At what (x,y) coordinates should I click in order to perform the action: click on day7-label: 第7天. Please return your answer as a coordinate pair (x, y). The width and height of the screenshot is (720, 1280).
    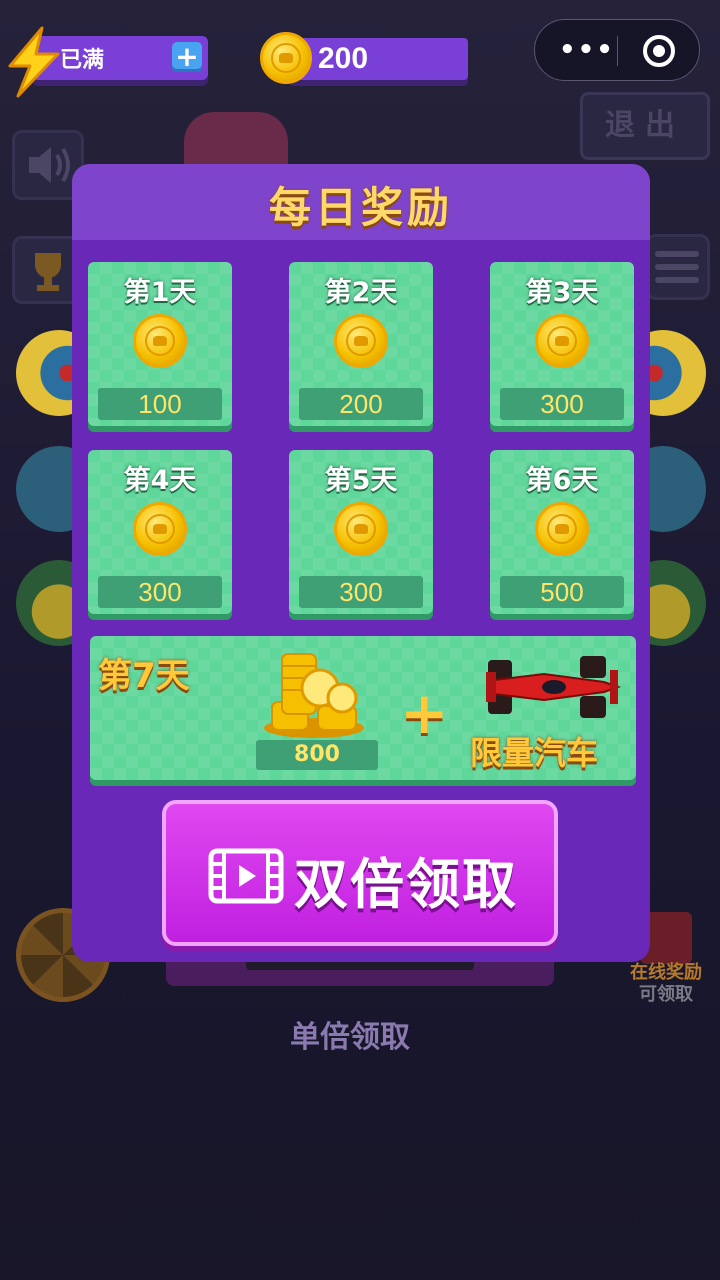
    Looking at the image, I should click on (144, 676).